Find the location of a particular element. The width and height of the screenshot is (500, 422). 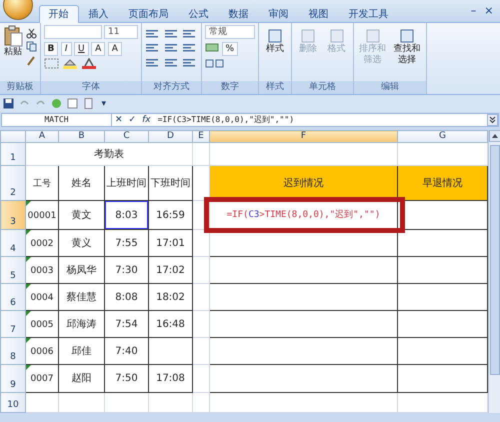

table-cell: 00001 is located at coordinates (42, 215).